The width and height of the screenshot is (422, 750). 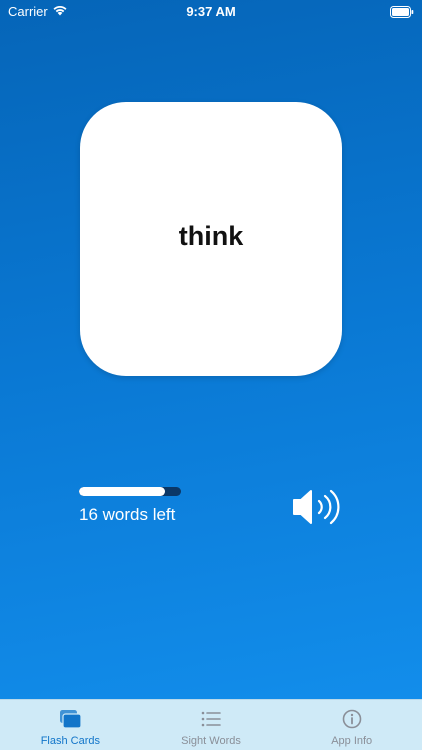 What do you see at coordinates (70, 741) in the screenshot?
I see `tab-label: Flash Cards` at bounding box center [70, 741].